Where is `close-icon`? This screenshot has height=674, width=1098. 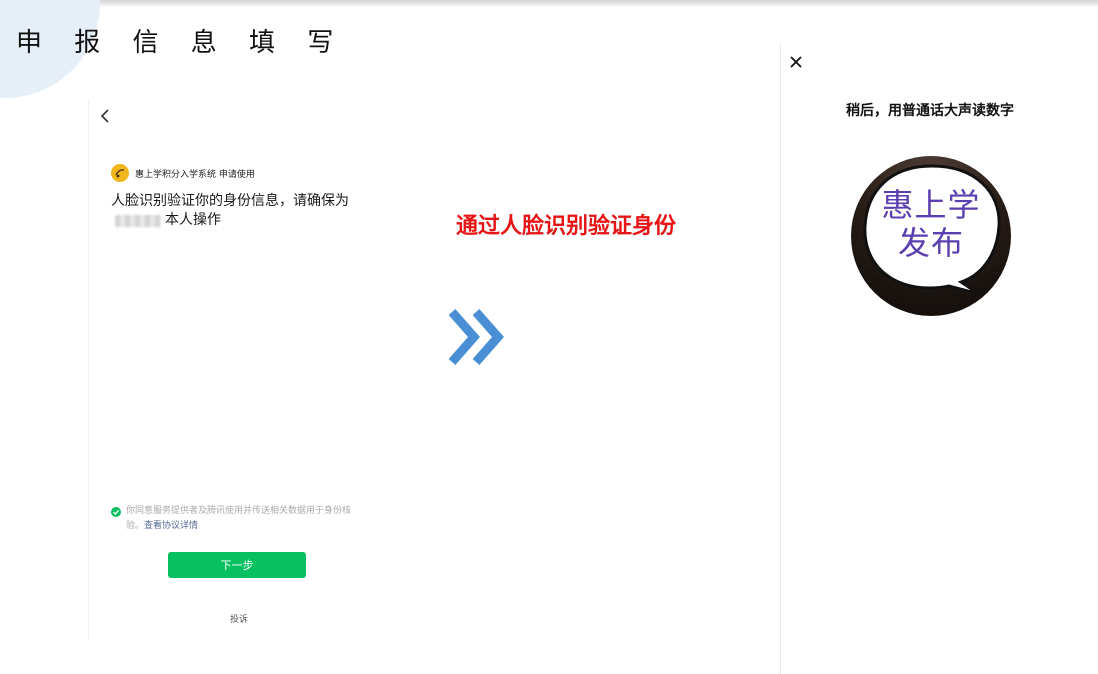
close-icon is located at coordinates (796, 61).